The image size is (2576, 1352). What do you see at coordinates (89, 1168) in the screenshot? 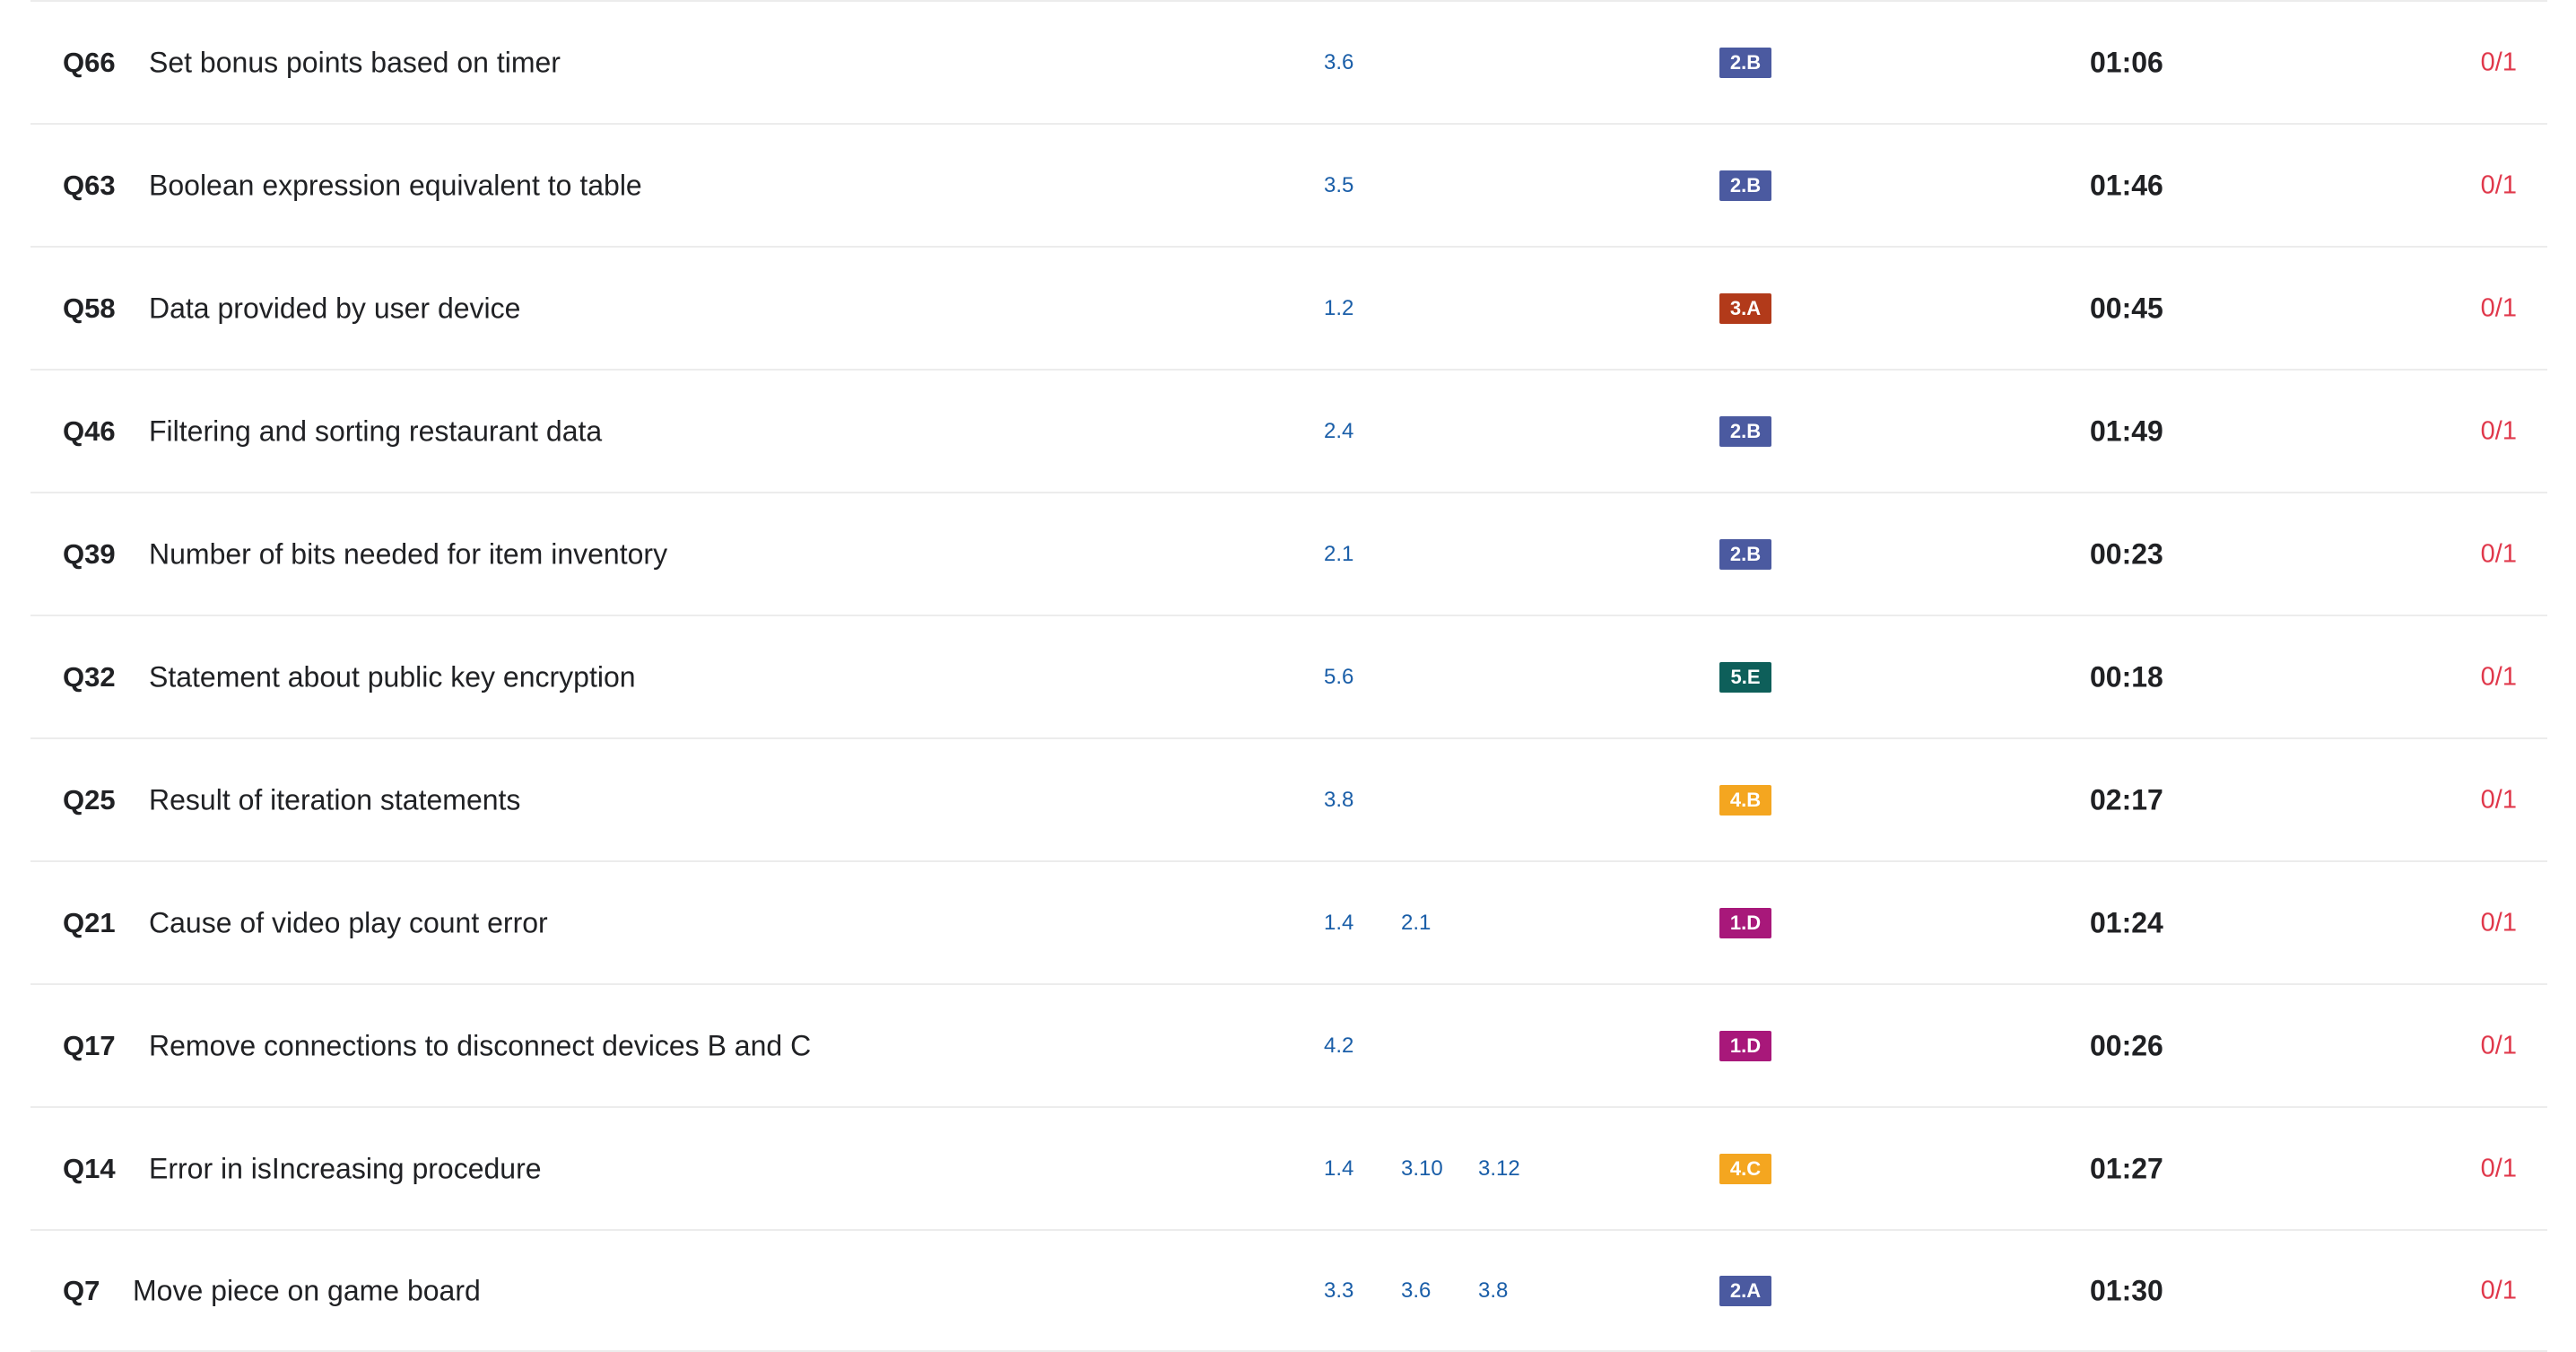
I see `question-number: Q14` at bounding box center [89, 1168].